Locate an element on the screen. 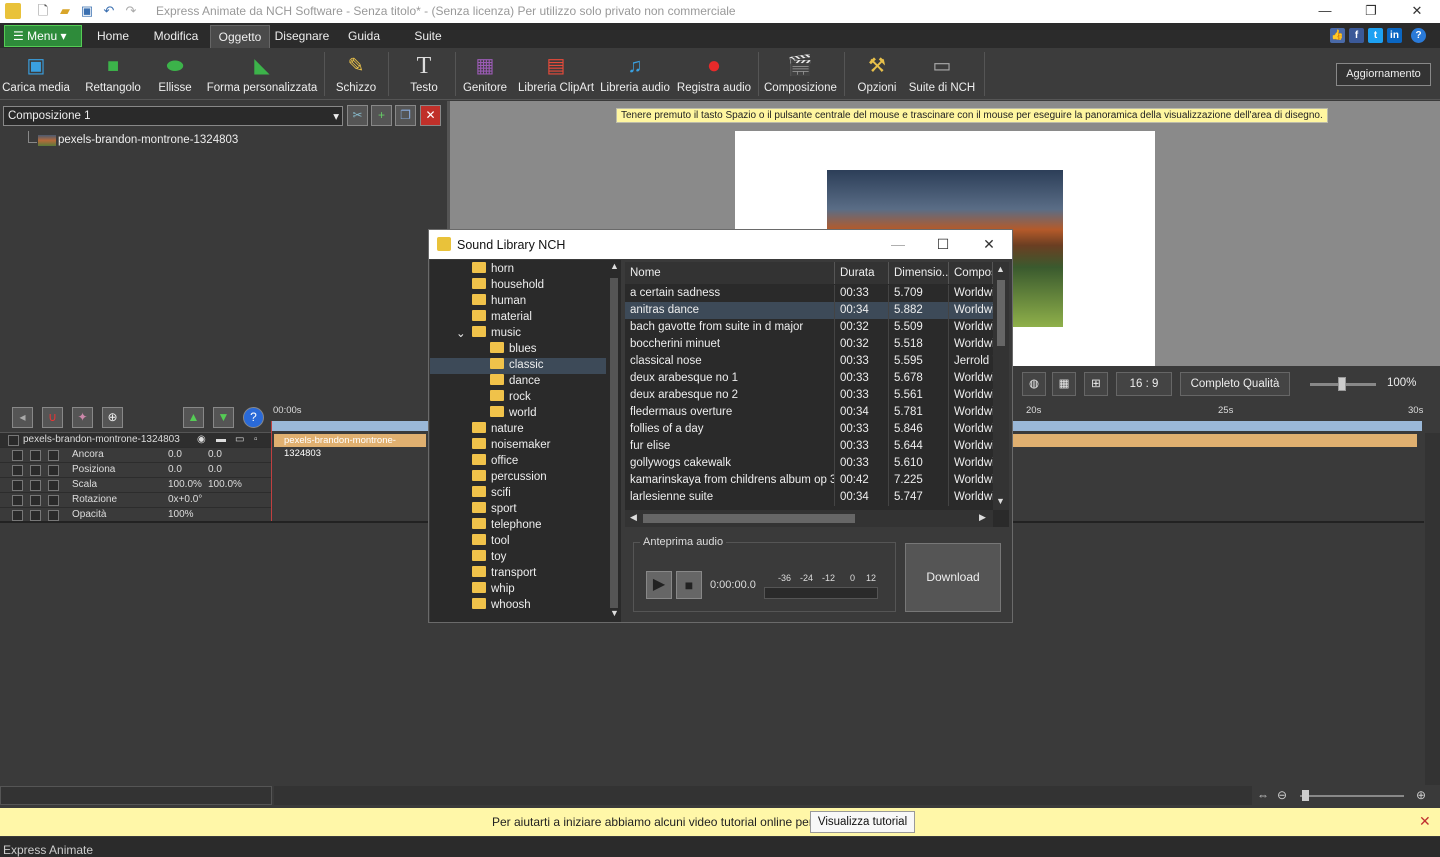 The height and width of the screenshot is (857, 1440). sound-row: anitras dance 00:34 5.882 Worldwi is located at coordinates (809, 310).